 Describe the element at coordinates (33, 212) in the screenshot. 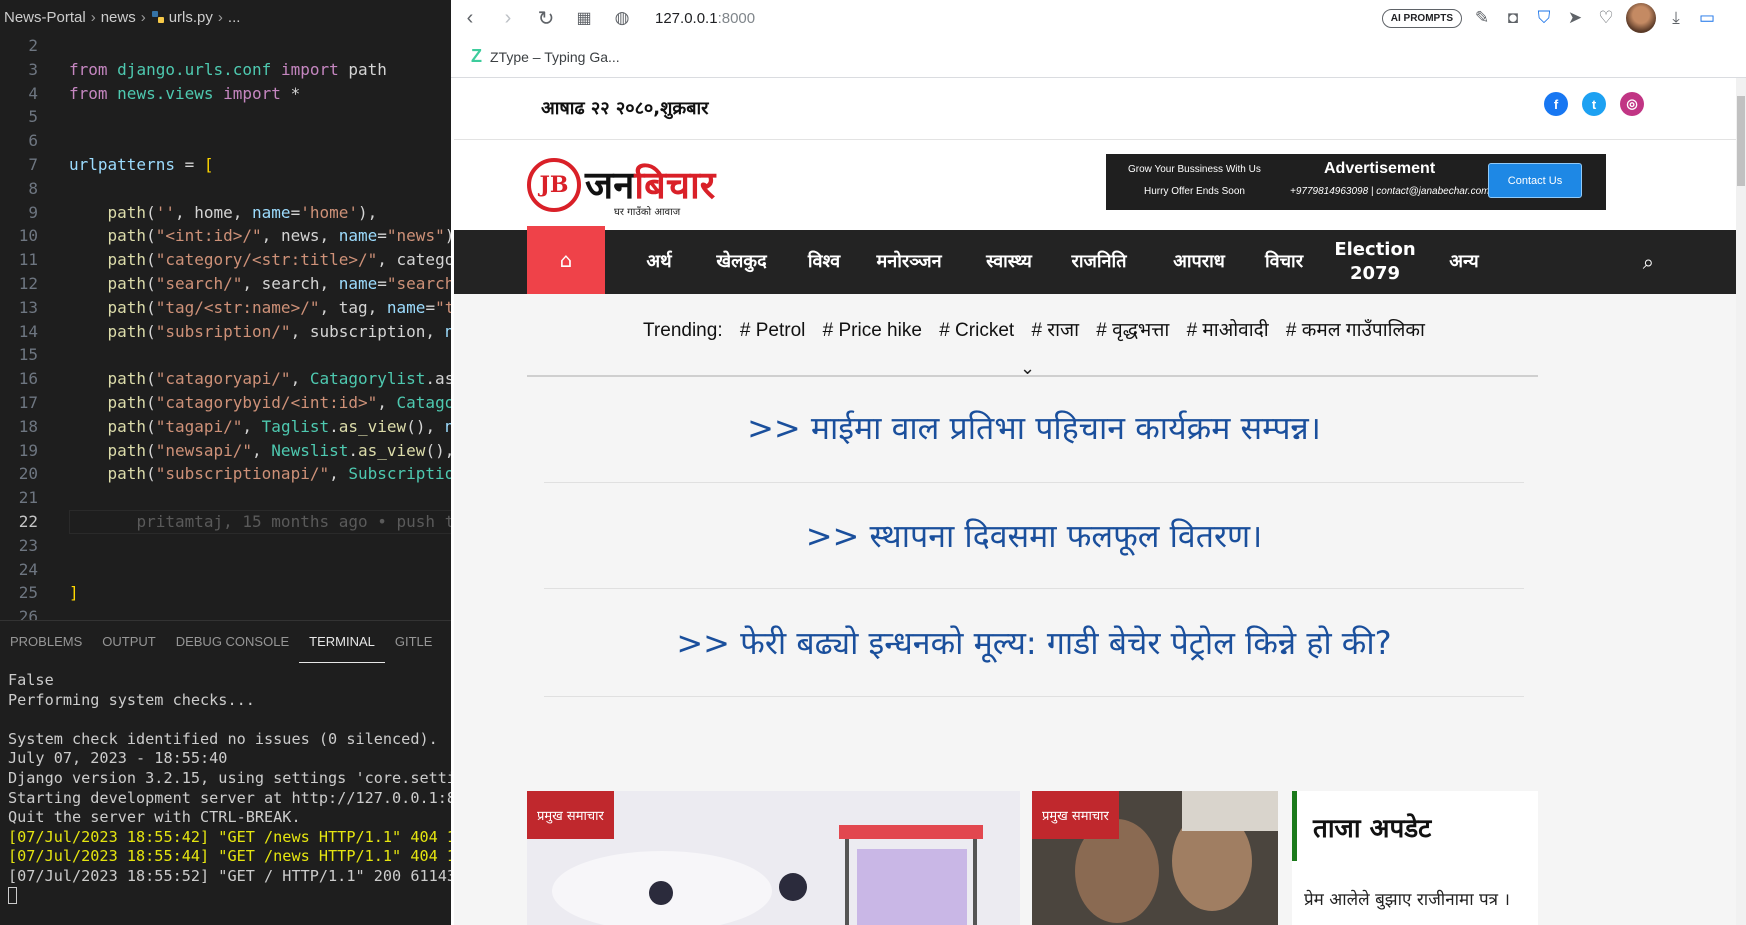

I see `line-number: 9` at that location.